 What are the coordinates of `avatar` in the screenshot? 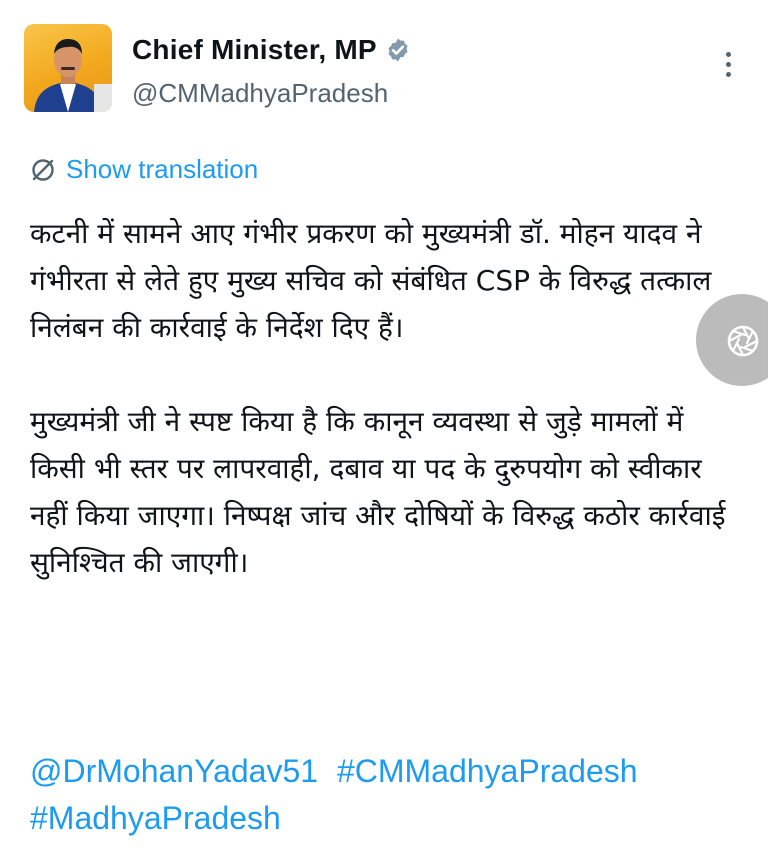 It's located at (68, 68).